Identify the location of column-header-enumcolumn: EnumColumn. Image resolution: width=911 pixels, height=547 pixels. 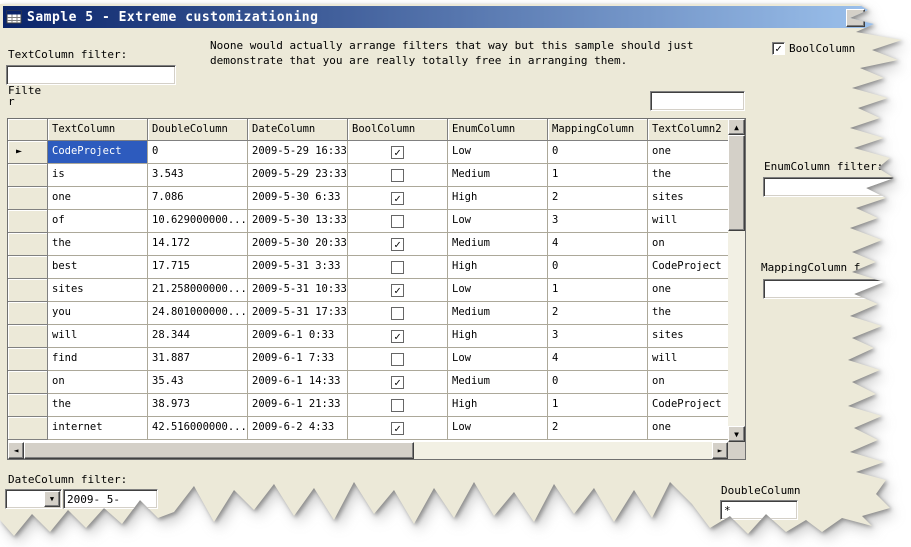
(498, 130).